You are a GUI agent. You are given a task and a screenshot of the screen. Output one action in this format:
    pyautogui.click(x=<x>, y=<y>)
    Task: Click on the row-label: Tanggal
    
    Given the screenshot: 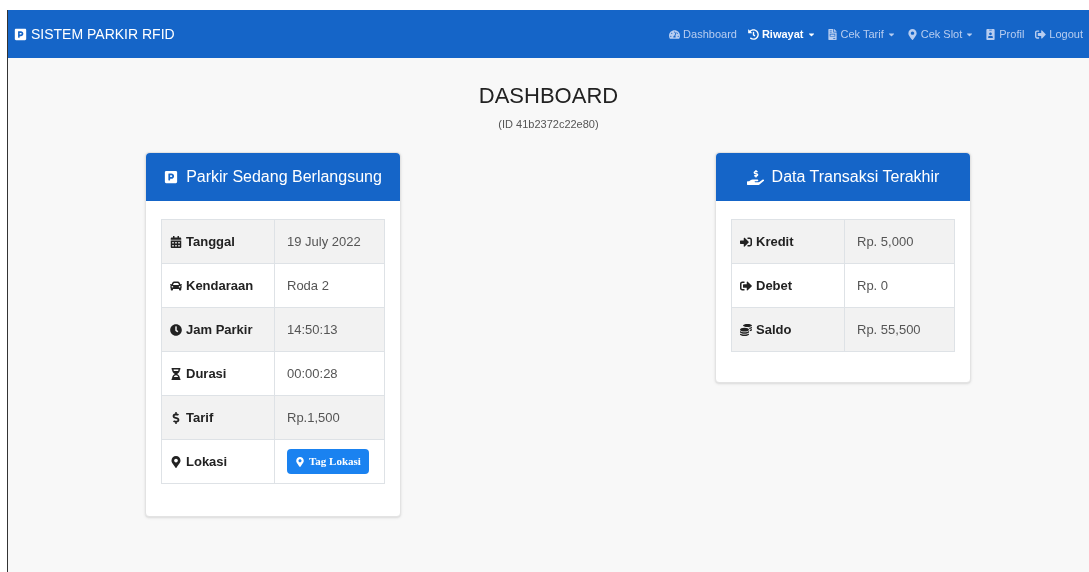 What is the action you would take?
    pyautogui.click(x=210, y=241)
    